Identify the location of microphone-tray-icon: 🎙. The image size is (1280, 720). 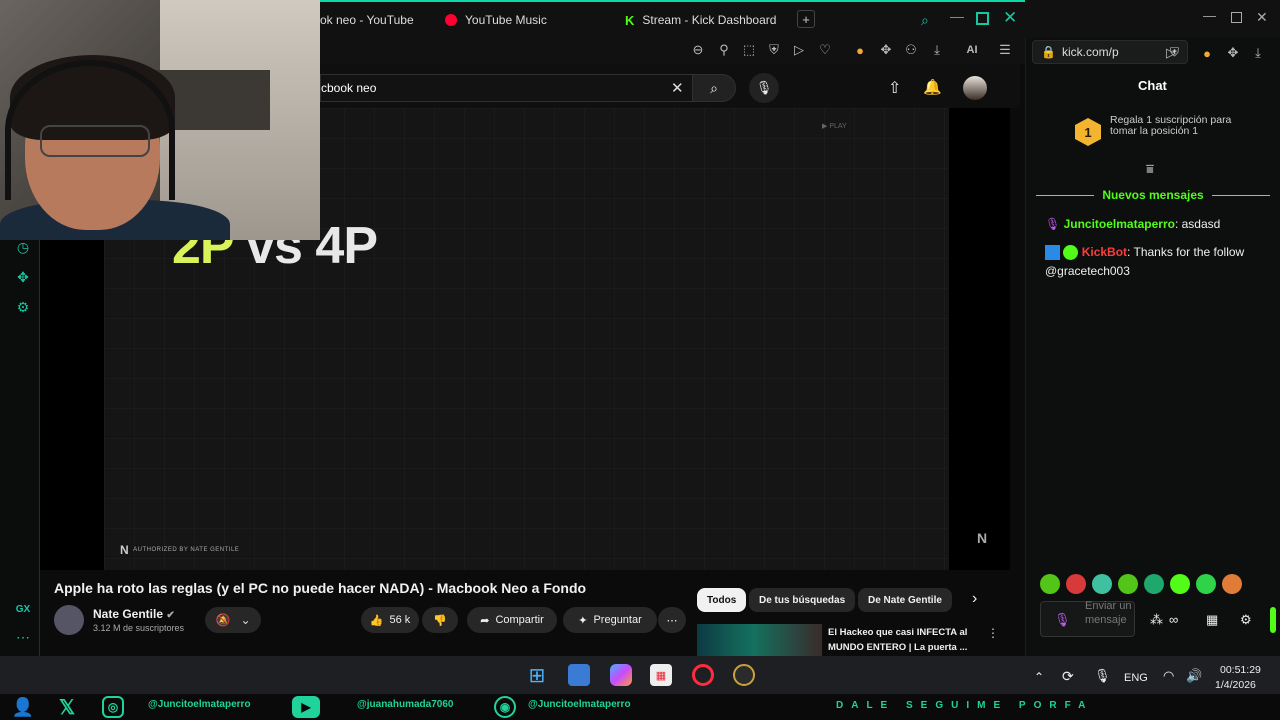
(1102, 676).